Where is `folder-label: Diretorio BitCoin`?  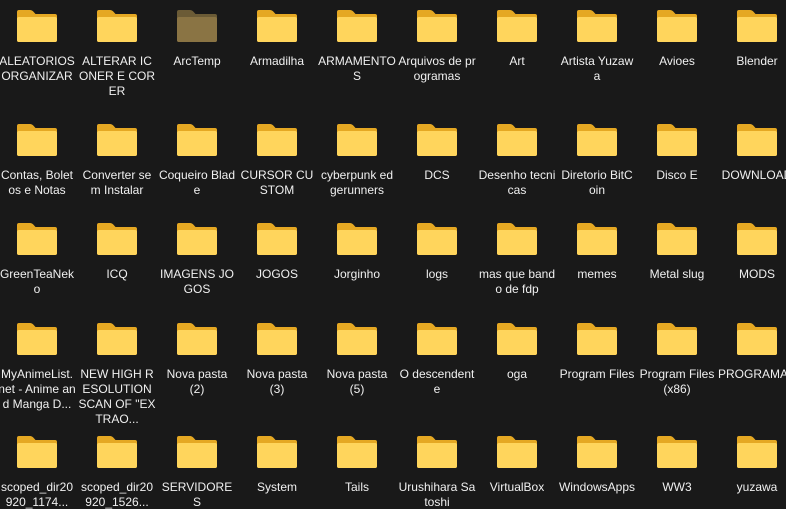 folder-label: Diretorio BitCoin is located at coordinates (597, 182).